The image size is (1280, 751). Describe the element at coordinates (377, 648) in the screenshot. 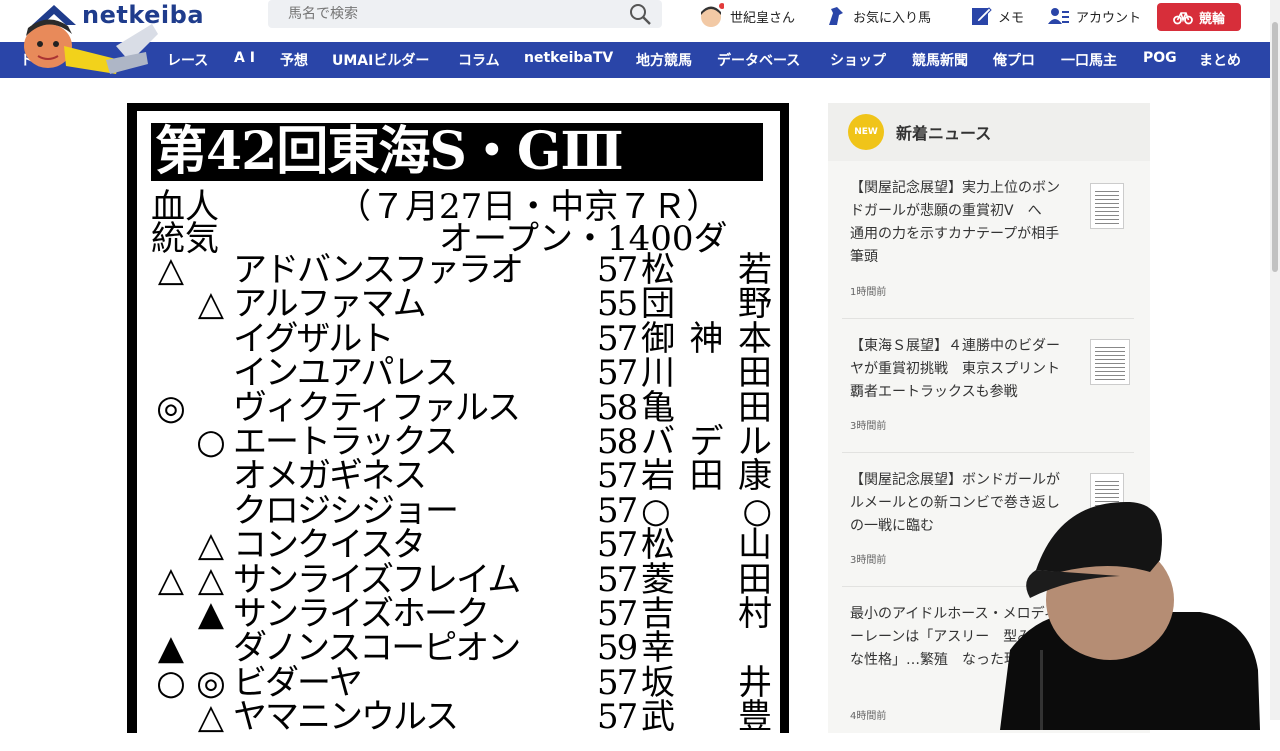

I see `horse-name: ダノンスコーピオン` at that location.